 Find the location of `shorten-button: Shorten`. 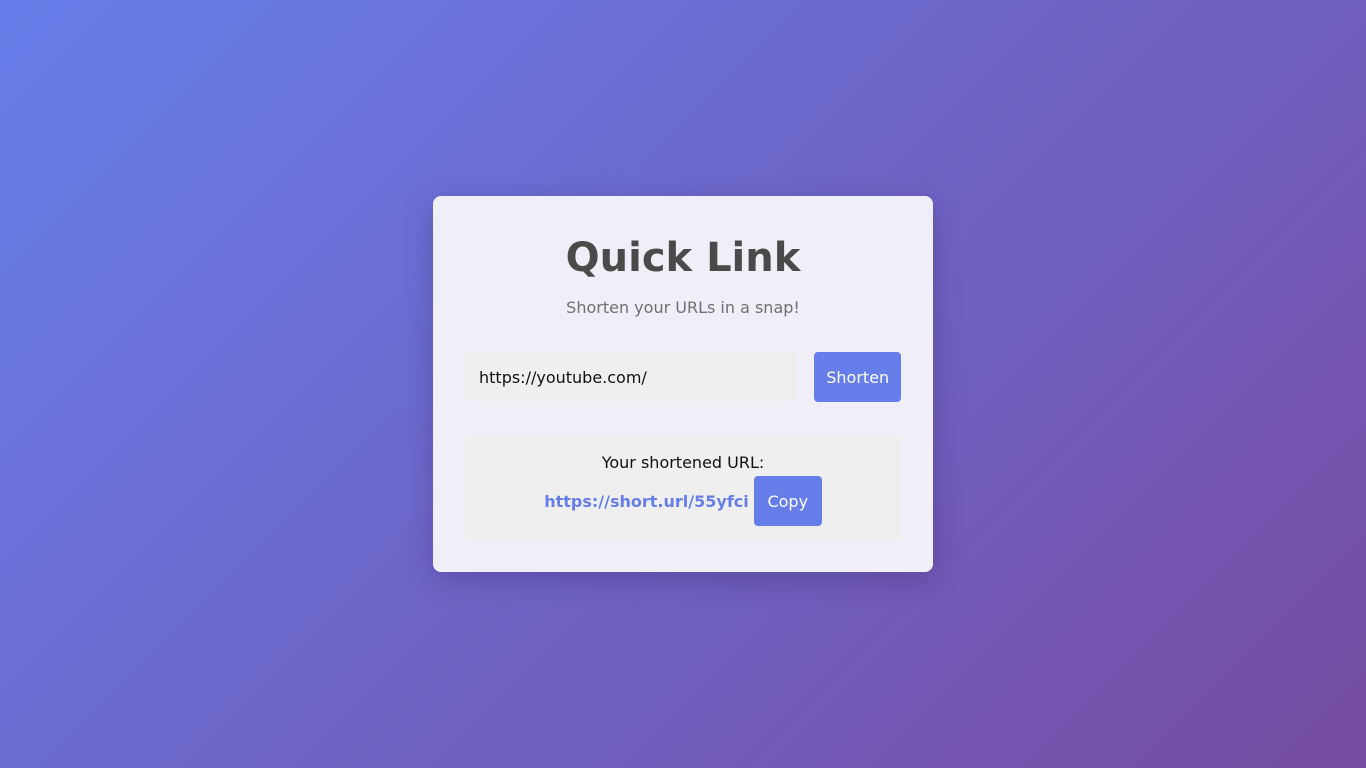

shorten-button: Shorten is located at coordinates (857, 377).